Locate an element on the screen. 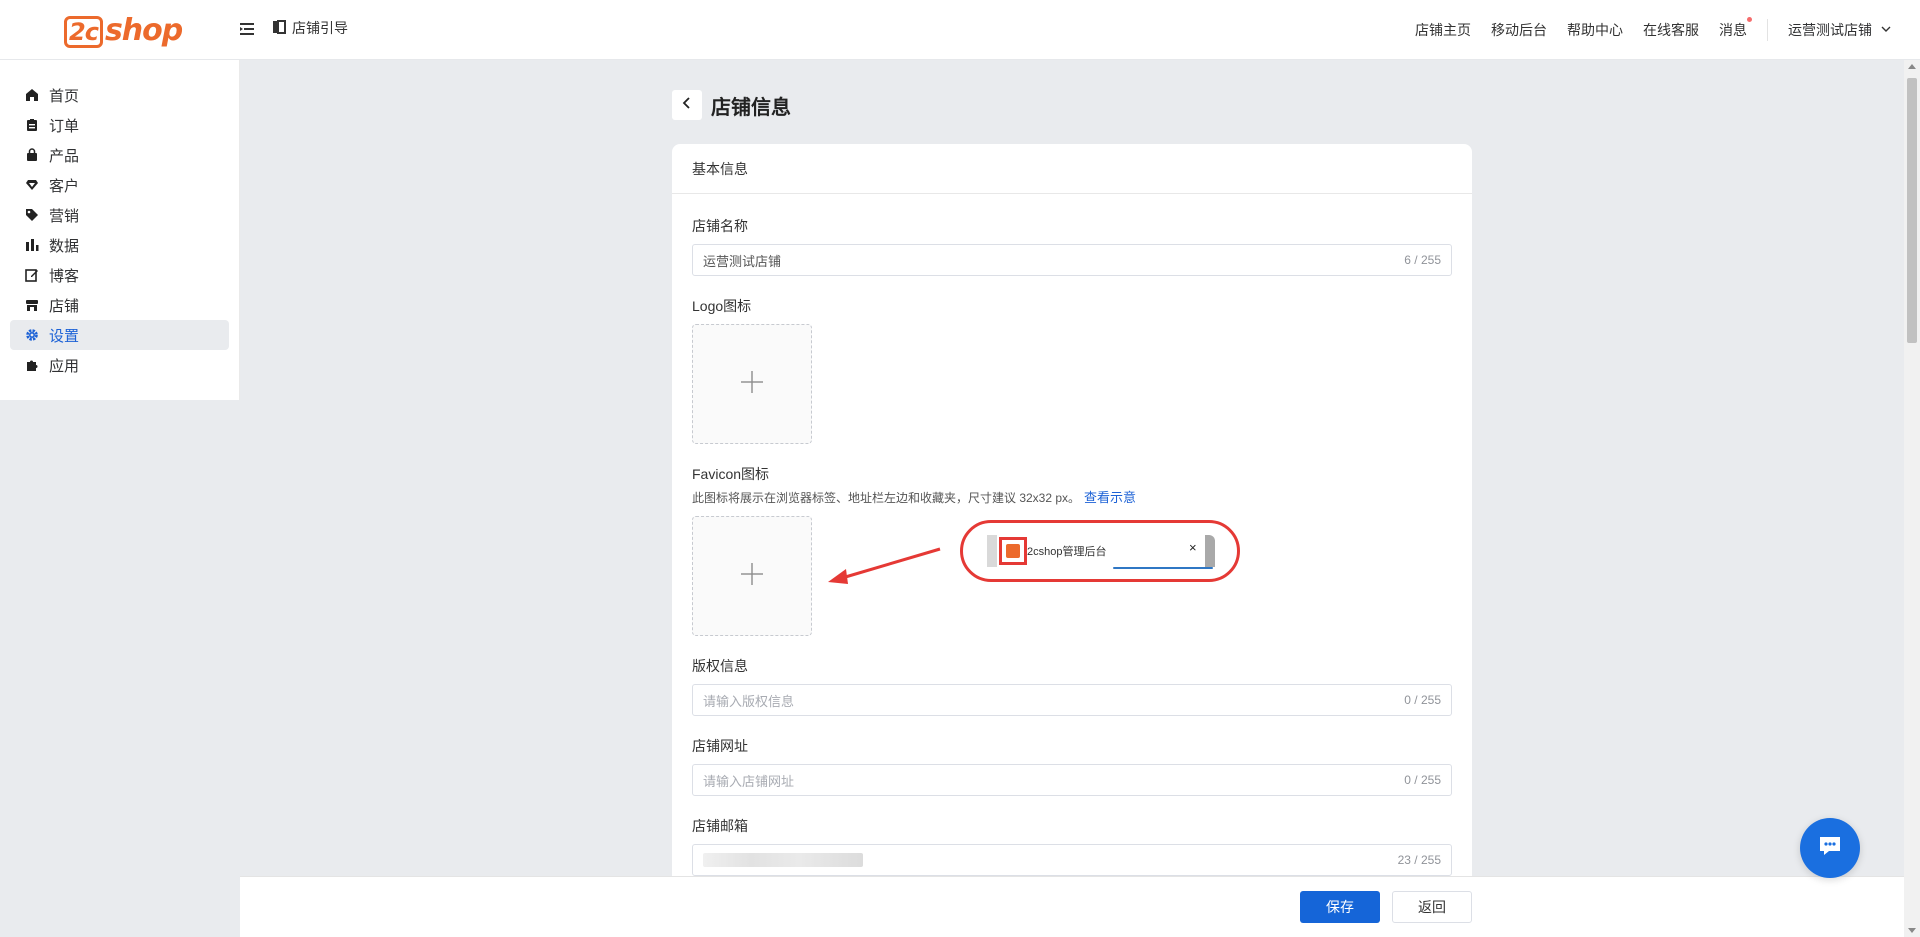 Image resolution: width=1920 pixels, height=937 pixels. save-button: 保存 is located at coordinates (1340, 907).